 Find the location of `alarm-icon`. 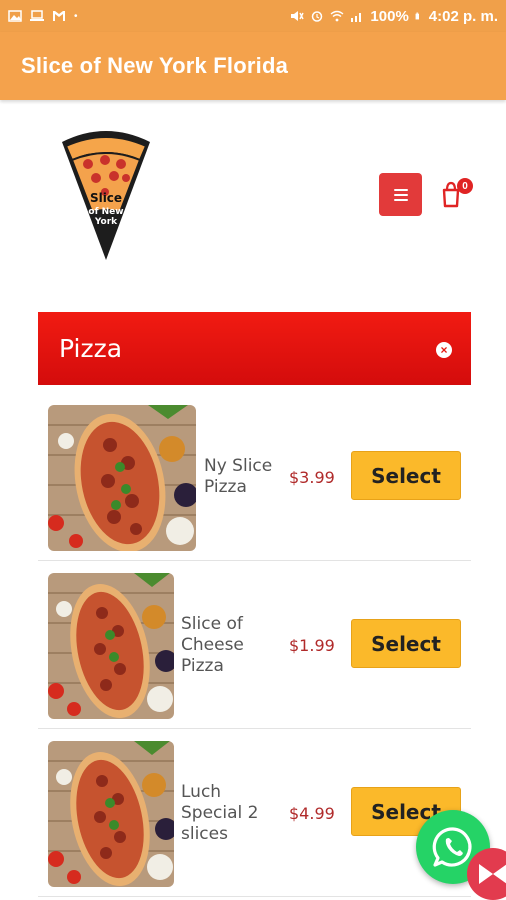

alarm-icon is located at coordinates (317, 16).